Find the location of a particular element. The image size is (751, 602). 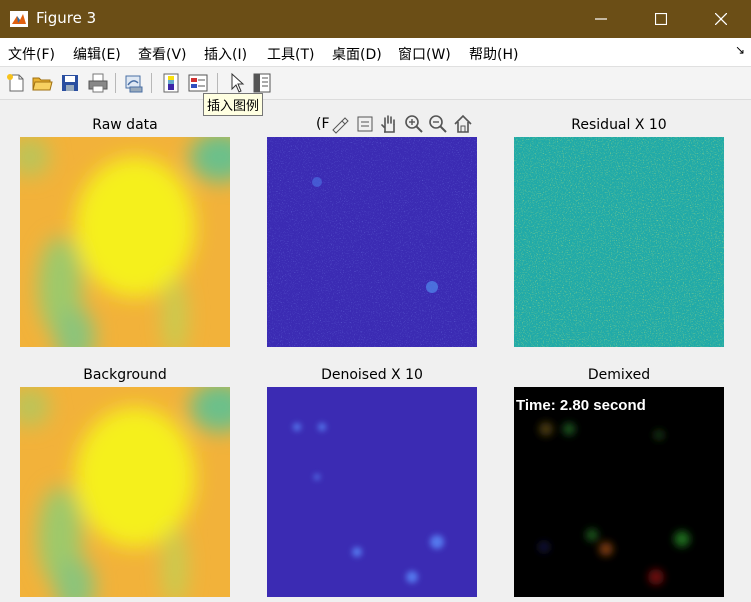

title-bar: Figure 3 is located at coordinates (375, 19).